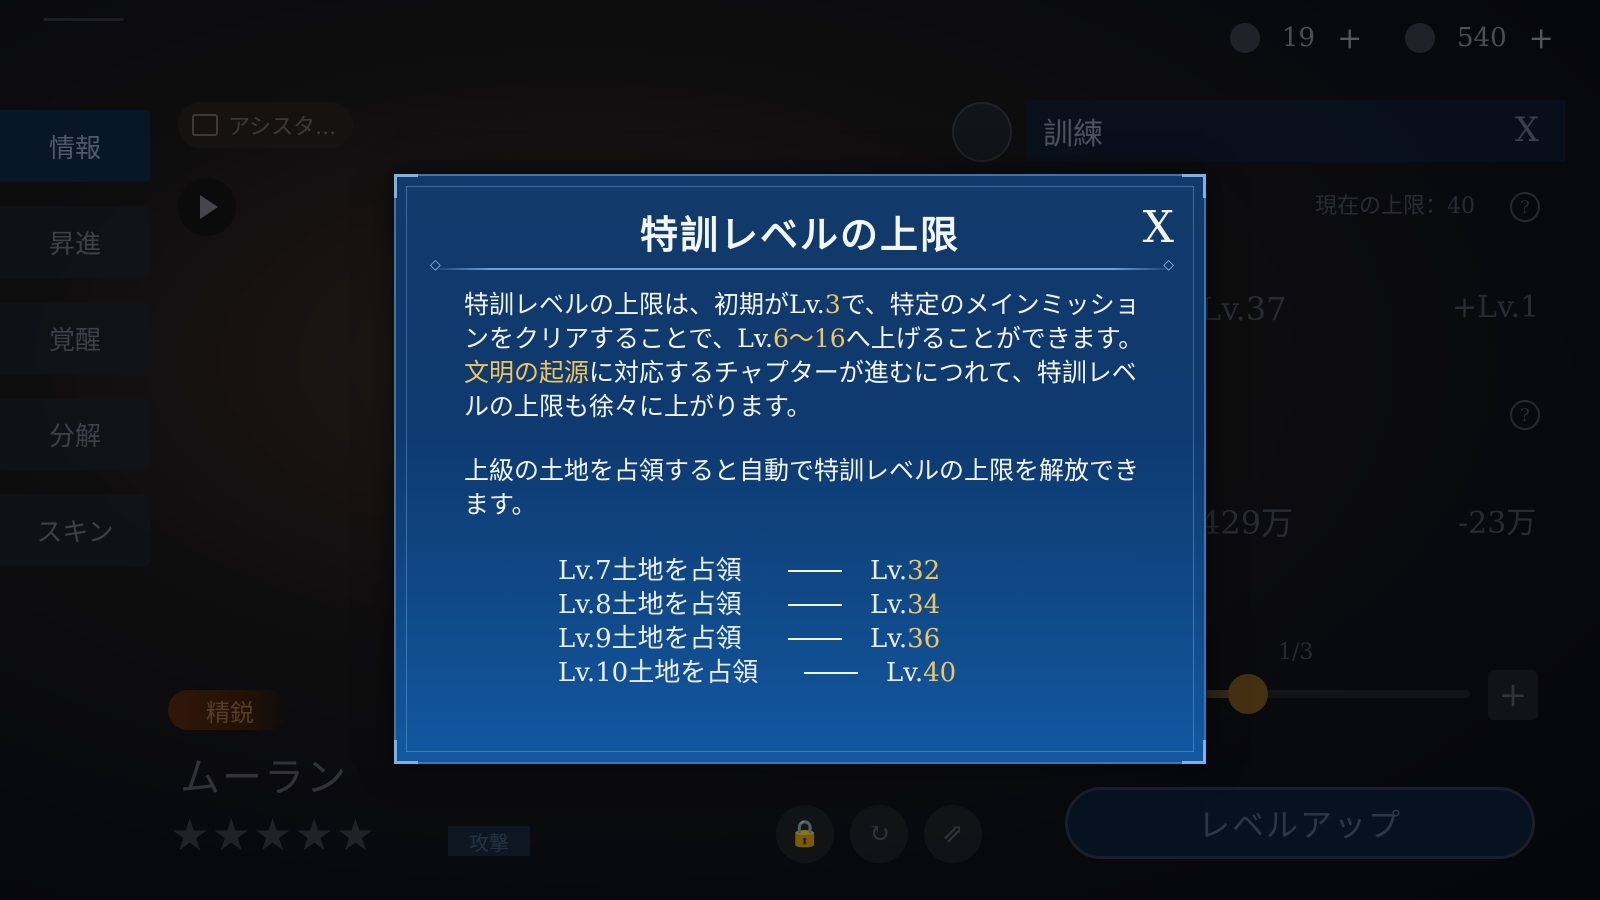  I want to click on unlock-level: Lv.36, so click(905, 639).